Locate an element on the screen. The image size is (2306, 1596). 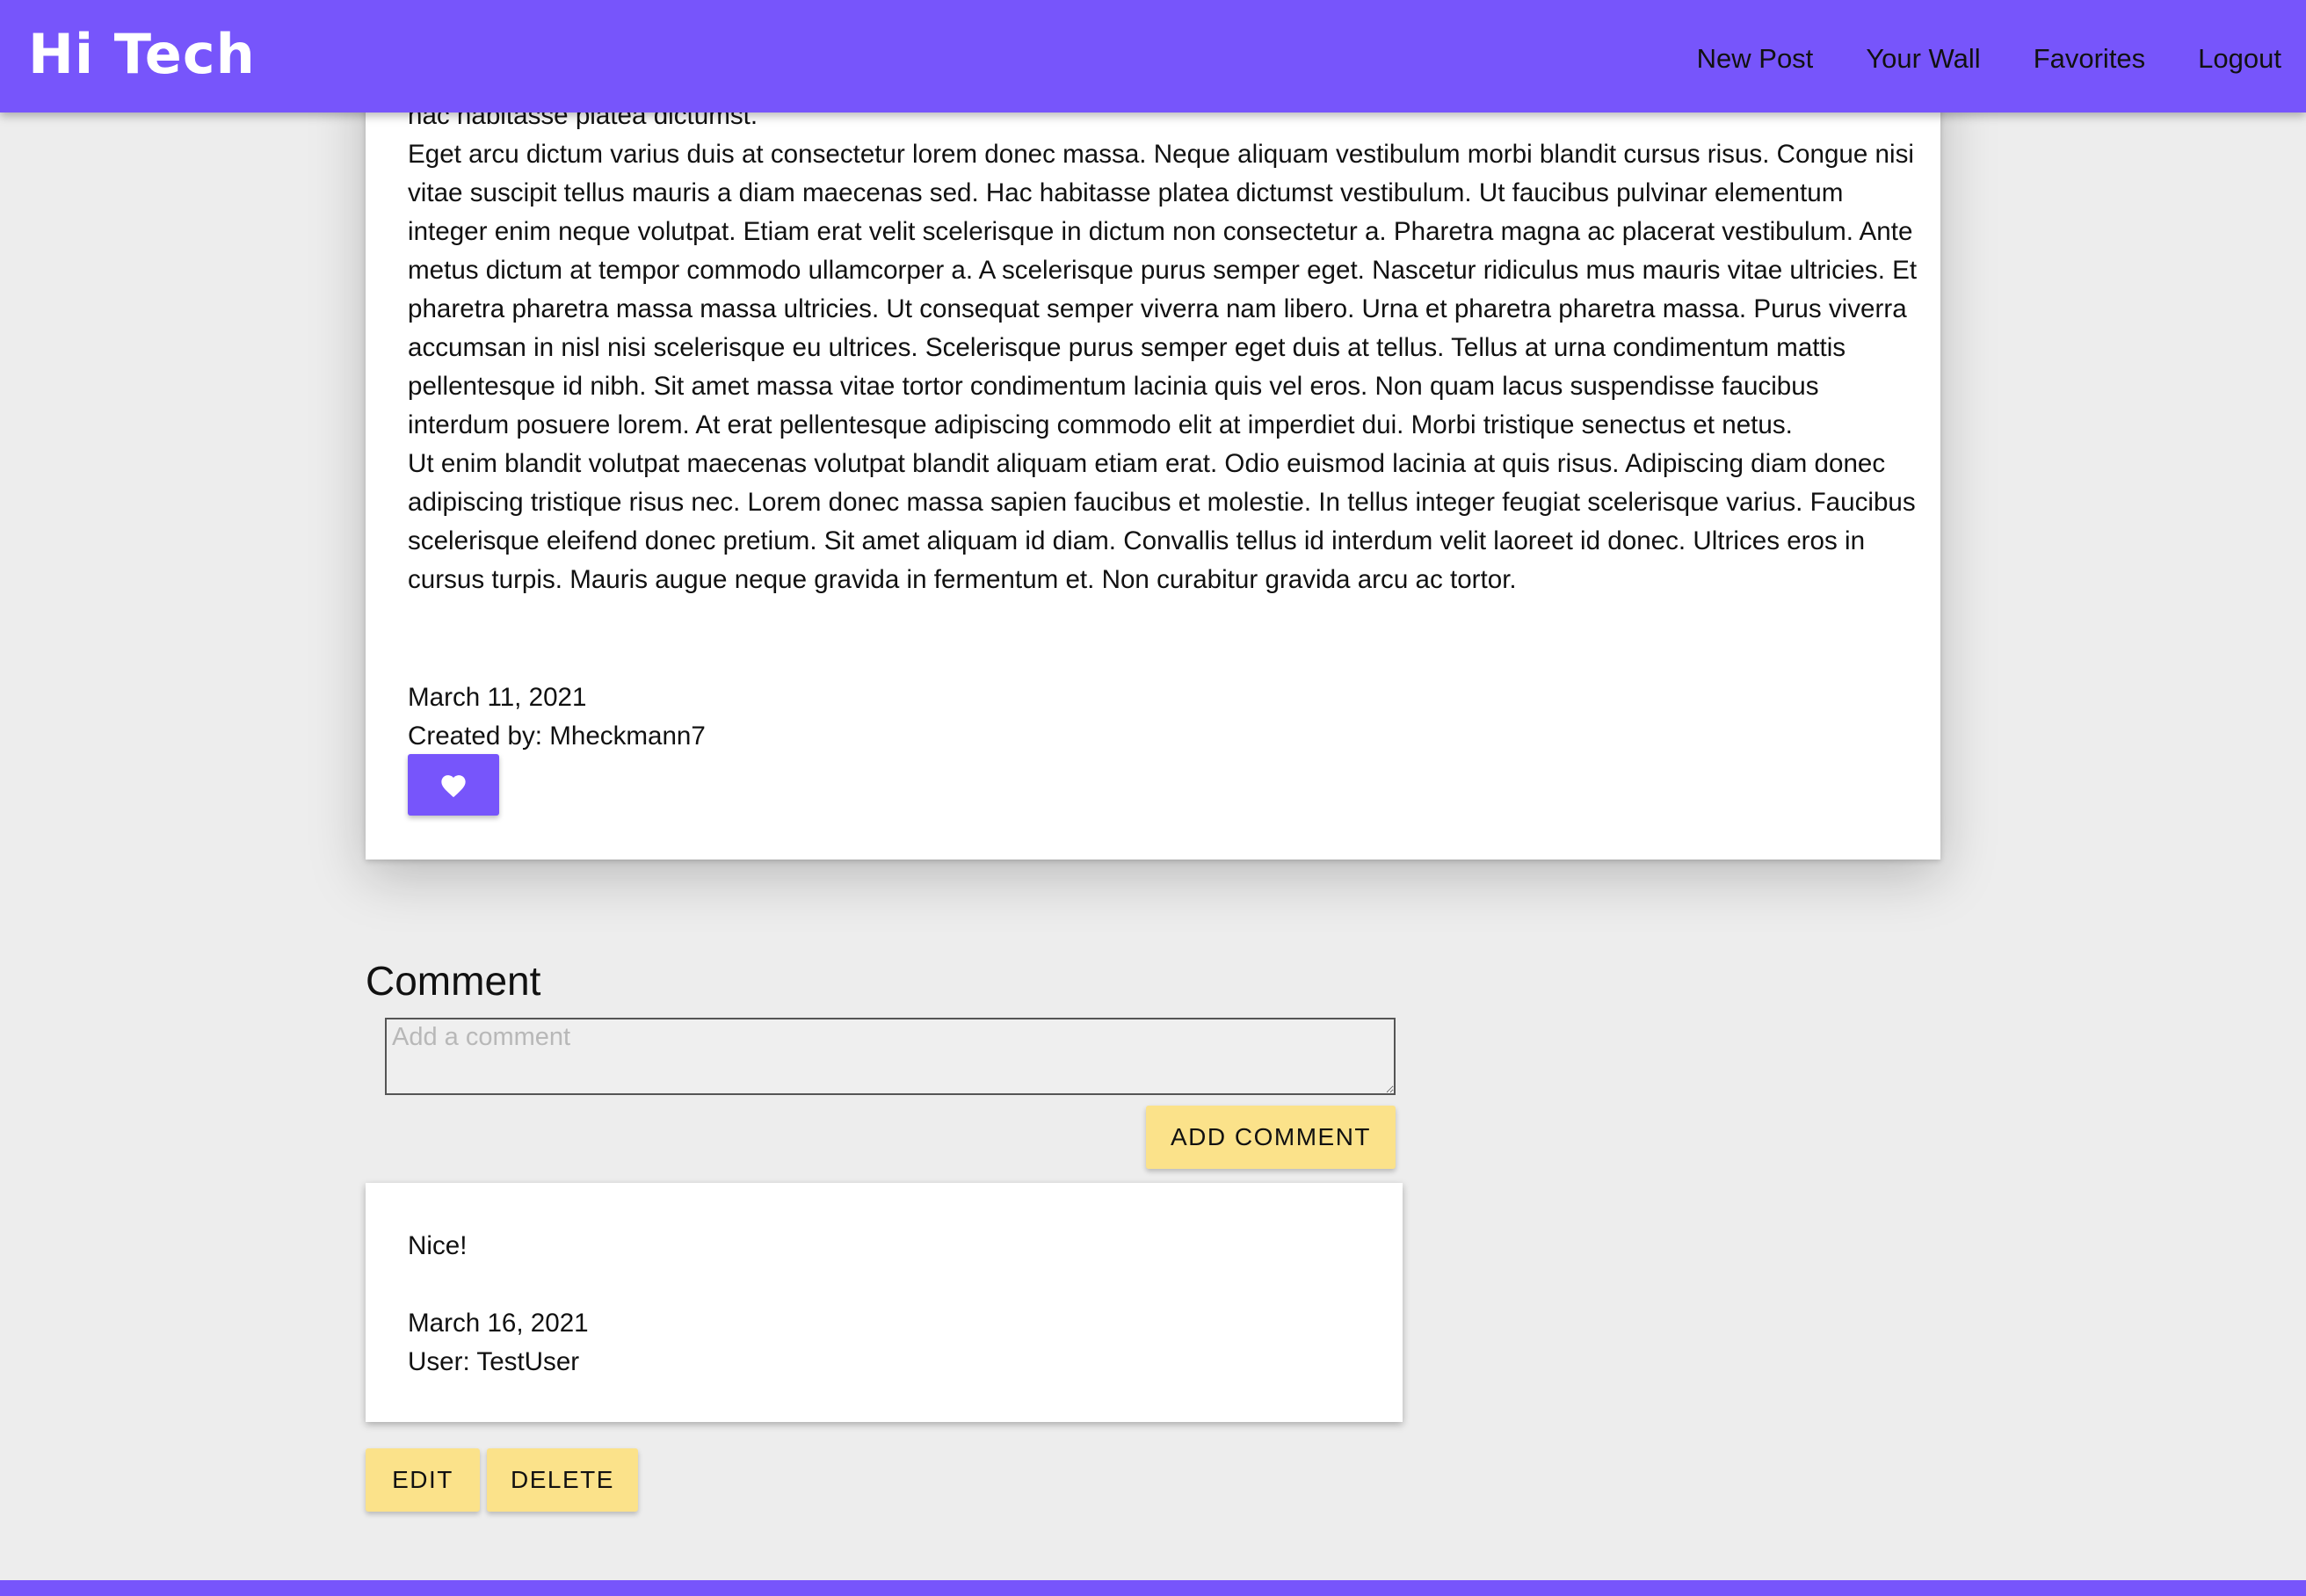
nav-favorites: Favorites is located at coordinates (2089, 59).